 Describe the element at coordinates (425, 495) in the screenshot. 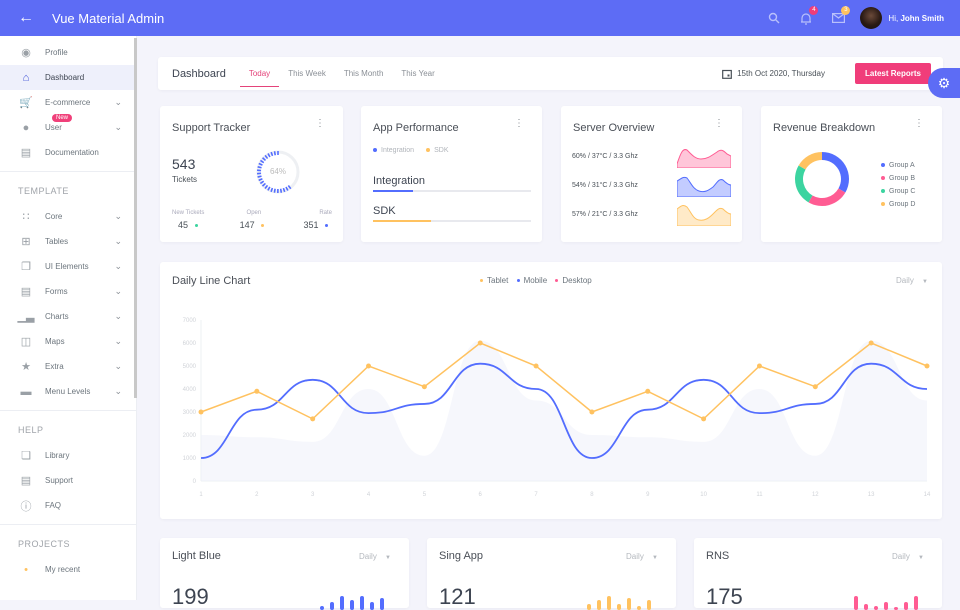

I see `x-tick-label: 5` at that location.